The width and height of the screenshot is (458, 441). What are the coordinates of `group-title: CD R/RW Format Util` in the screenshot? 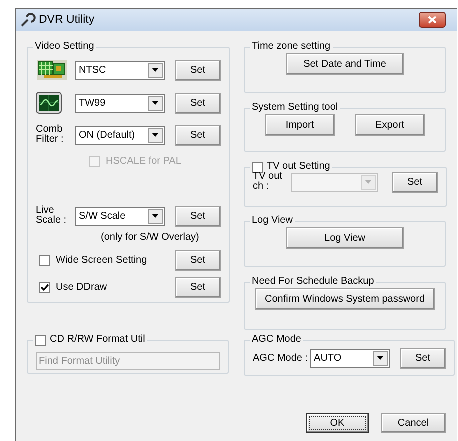 It's located at (98, 340).